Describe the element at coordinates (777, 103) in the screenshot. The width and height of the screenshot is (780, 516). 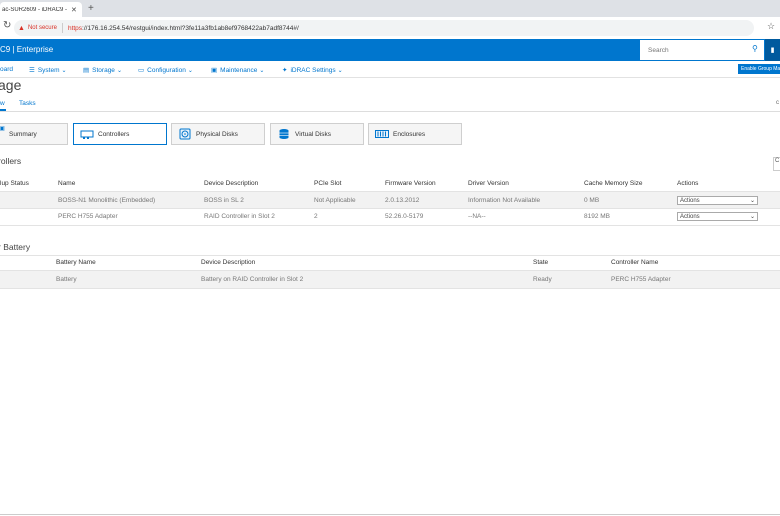
I see `right-edge-text: c` at that location.